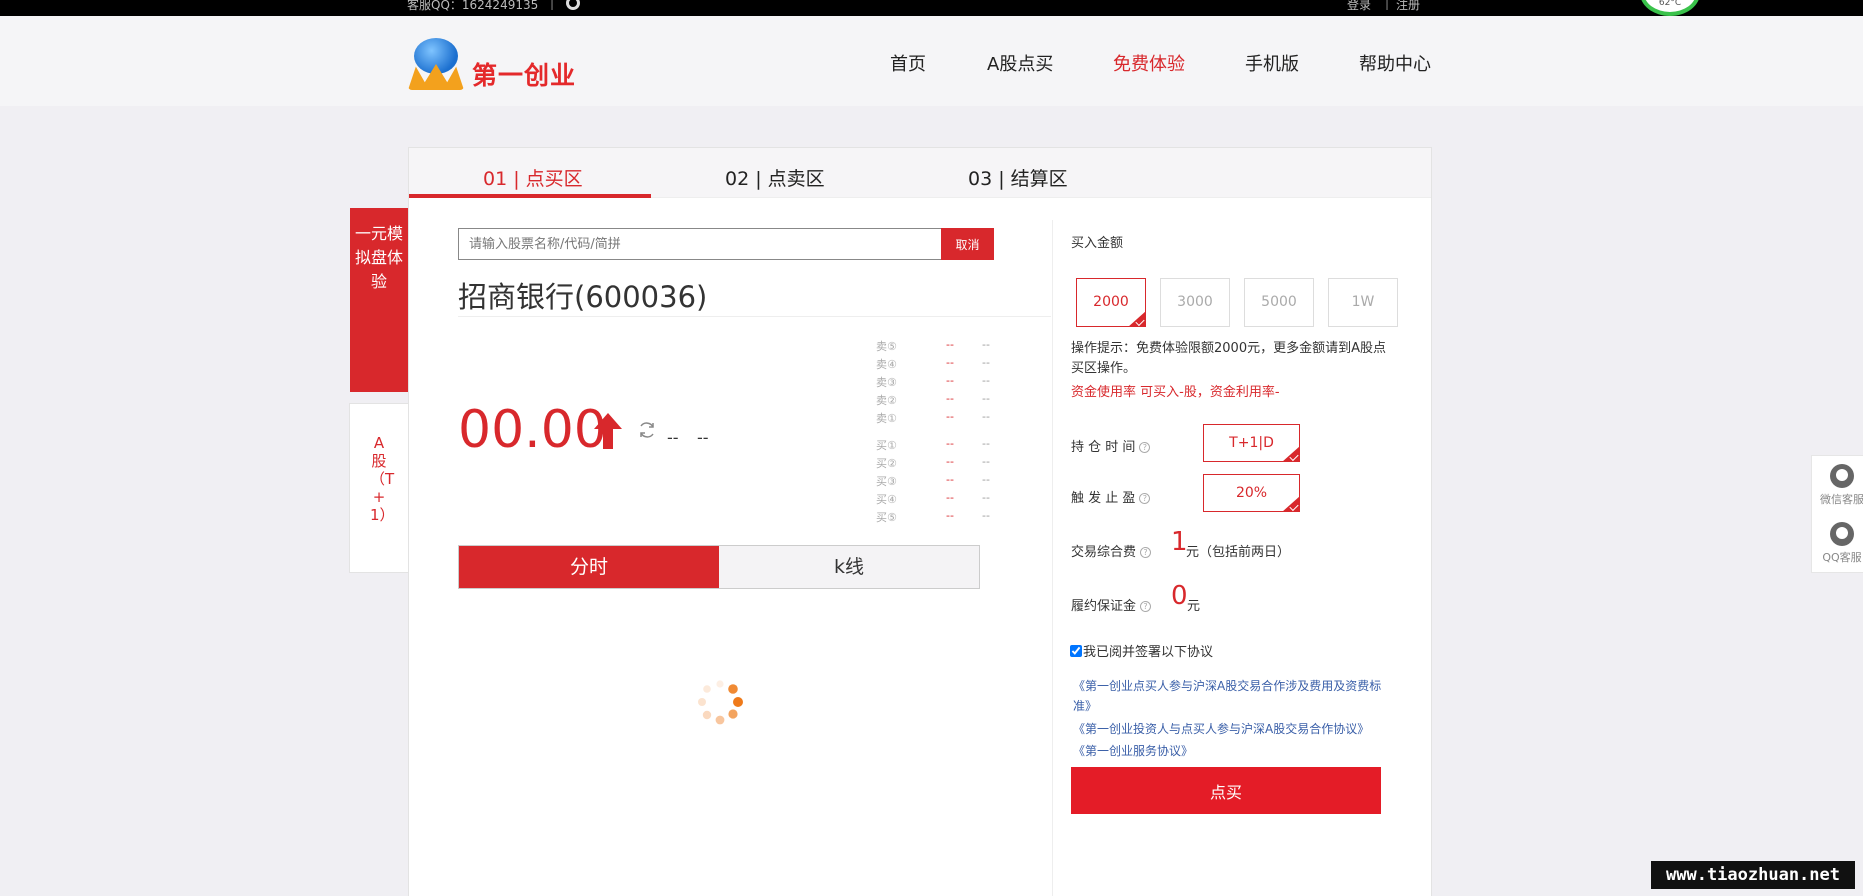 This screenshot has height=896, width=1863. Describe the element at coordinates (436, 77) in the screenshot. I see `hands-logo-icon` at that location.